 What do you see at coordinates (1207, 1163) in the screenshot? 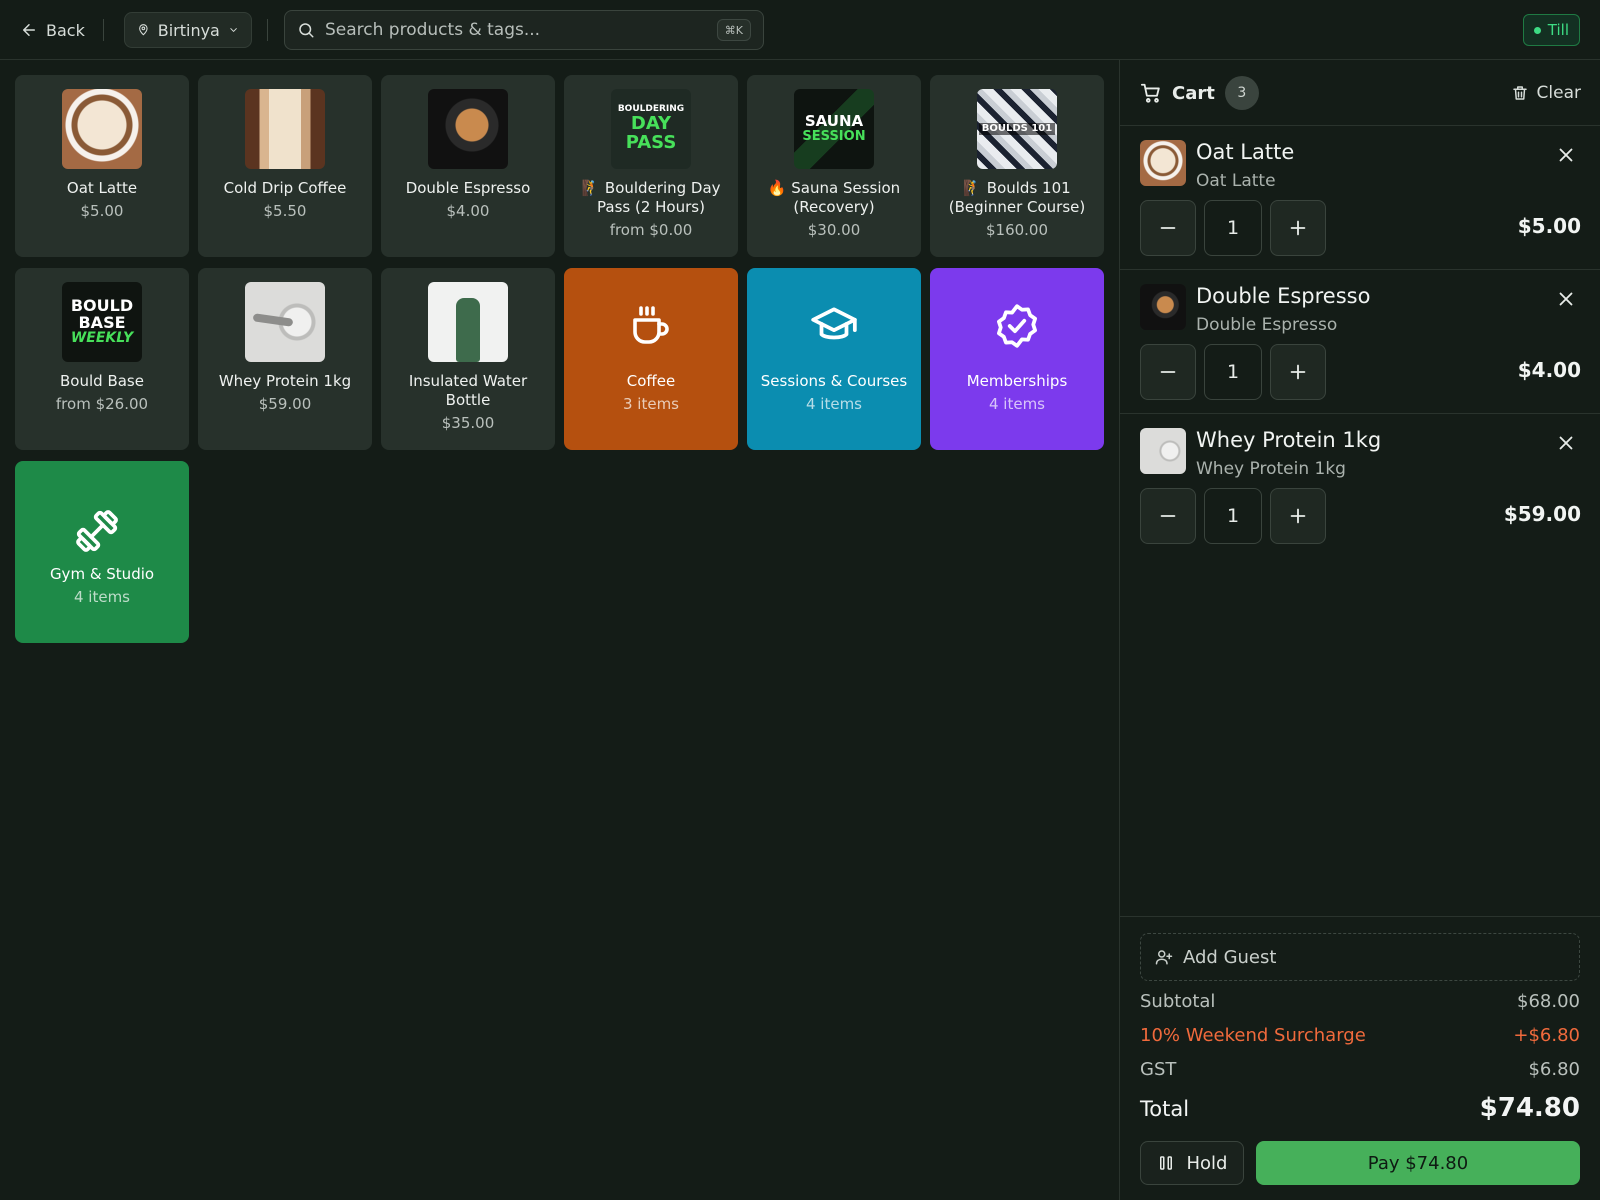
I see `hold-label: Hold` at bounding box center [1207, 1163].